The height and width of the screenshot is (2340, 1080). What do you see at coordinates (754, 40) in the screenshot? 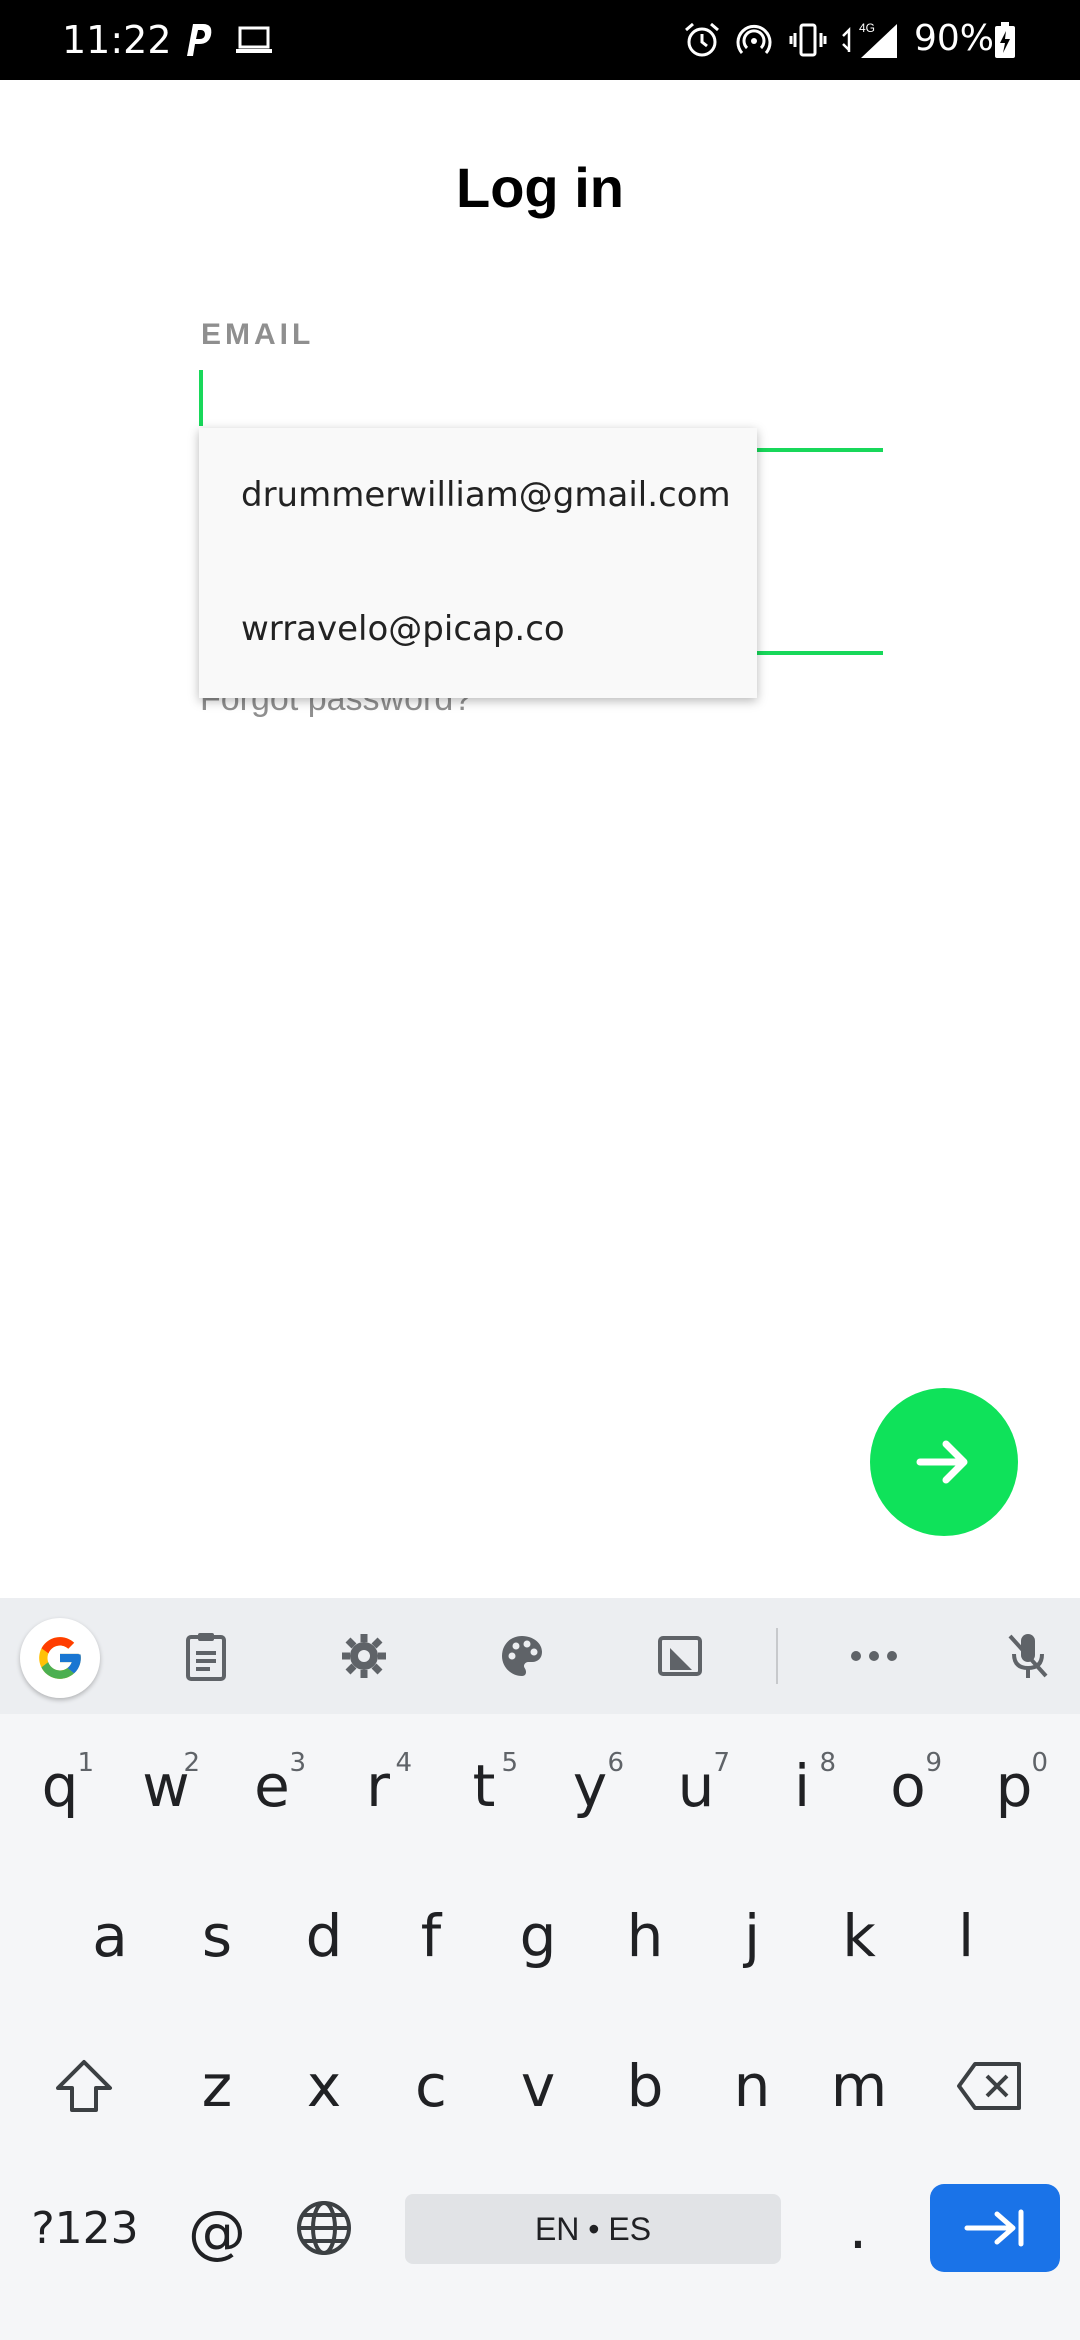
I see `hotspot-icon` at bounding box center [754, 40].